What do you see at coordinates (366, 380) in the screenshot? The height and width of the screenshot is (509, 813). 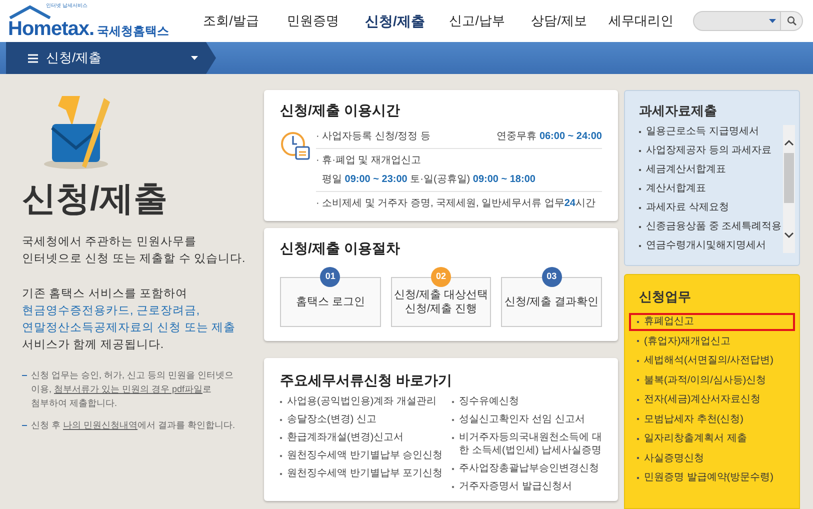 I see `card-title: 주요세무서류신청 바로가기` at bounding box center [366, 380].